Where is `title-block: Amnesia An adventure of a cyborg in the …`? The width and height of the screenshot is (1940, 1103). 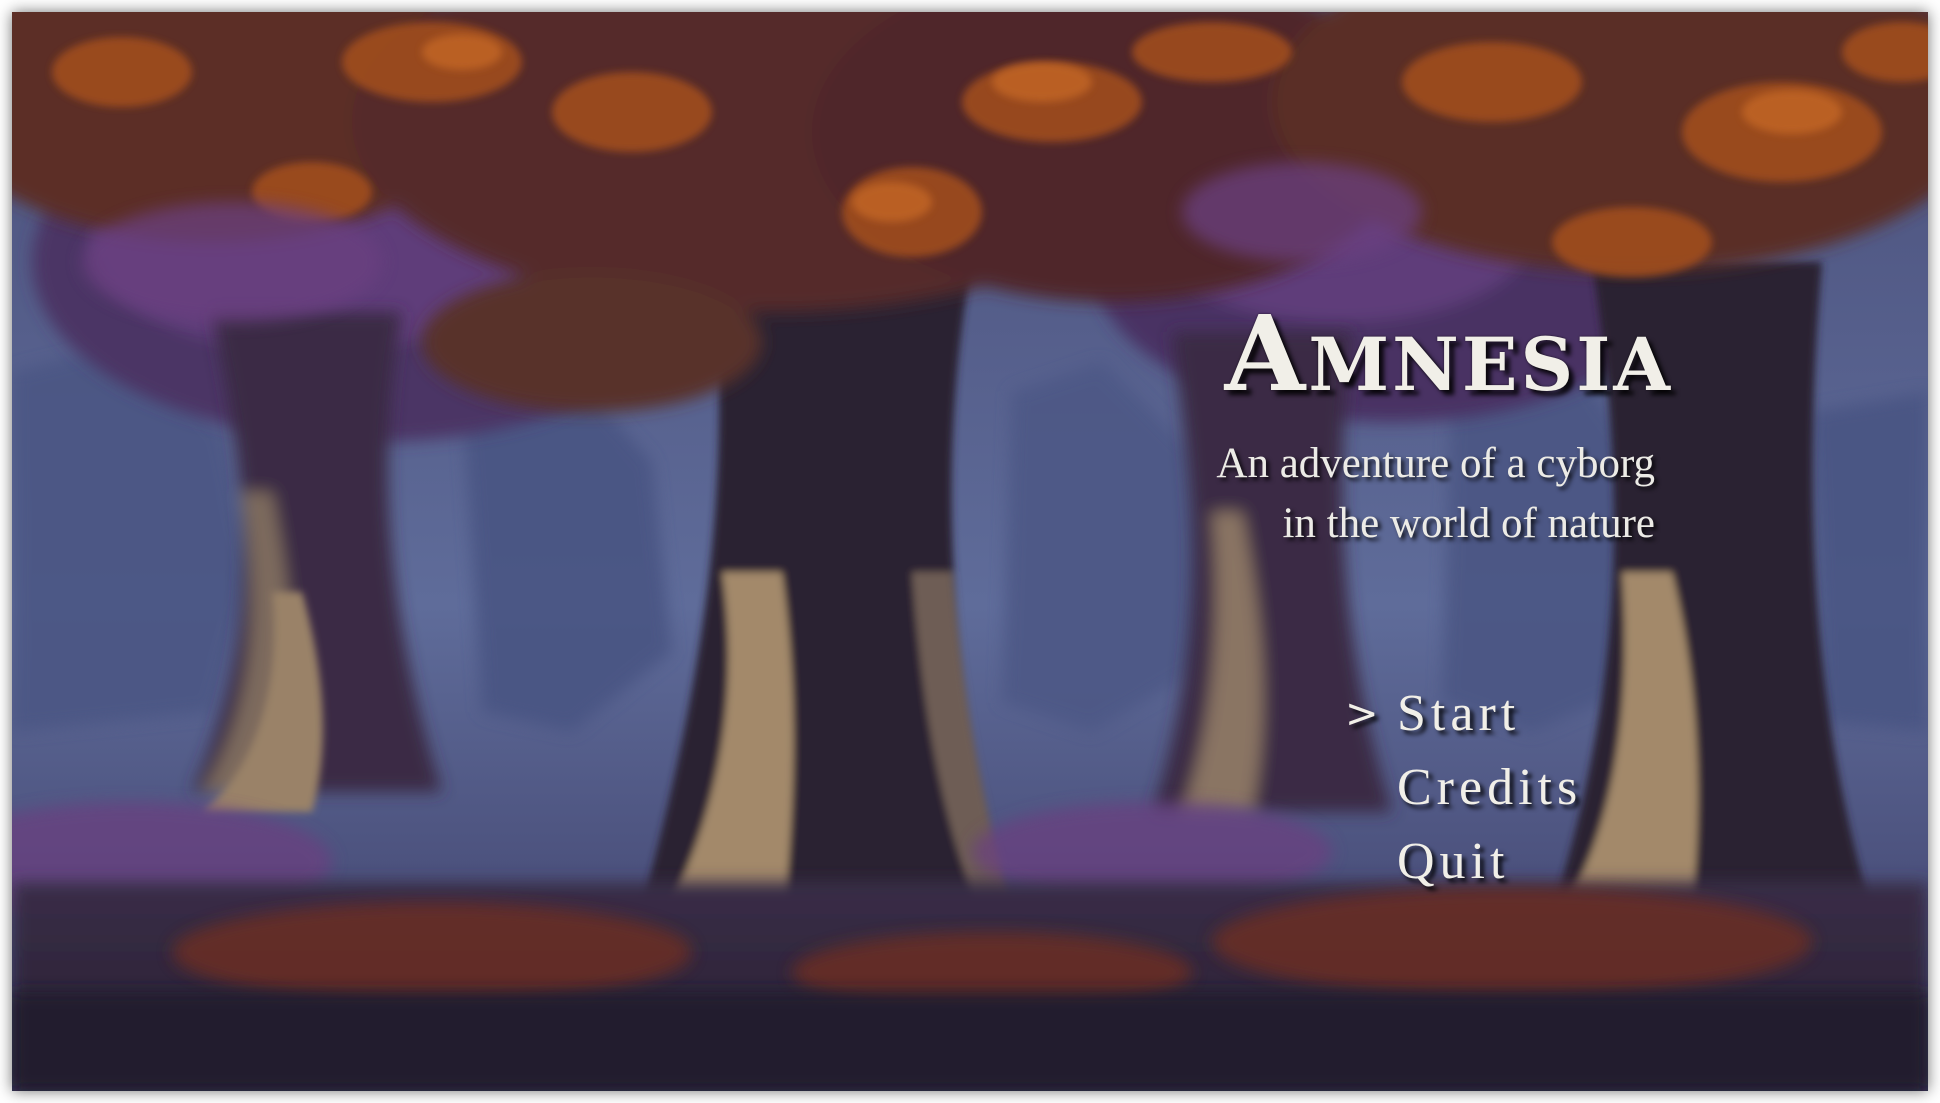 title-block: Amnesia An adventure of a cyborg in the … is located at coordinates (1444, 428).